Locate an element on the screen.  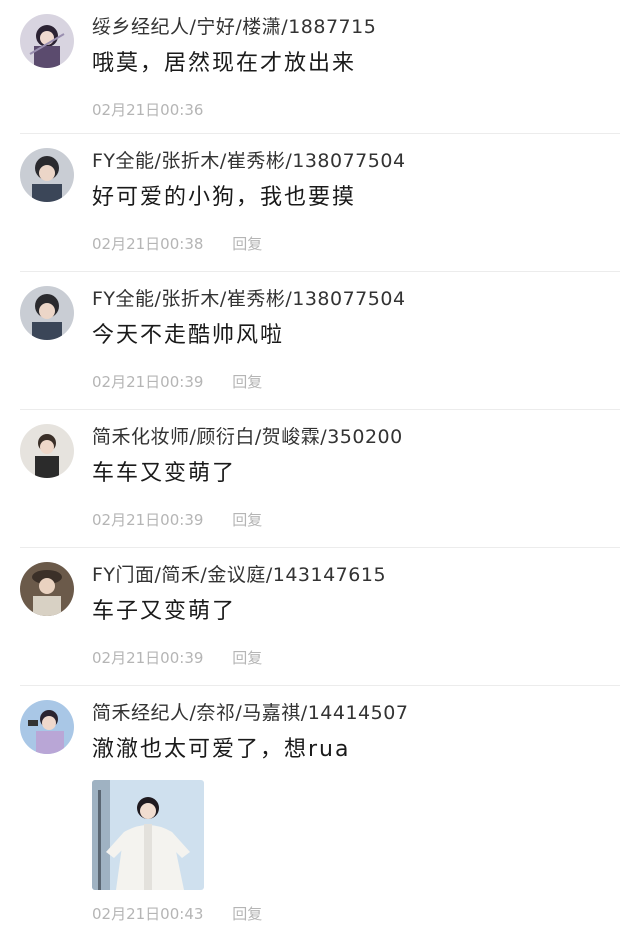
author-name: 绥乡经纪人/宁好/楼潇/1887715 is located at coordinates (356, 27).